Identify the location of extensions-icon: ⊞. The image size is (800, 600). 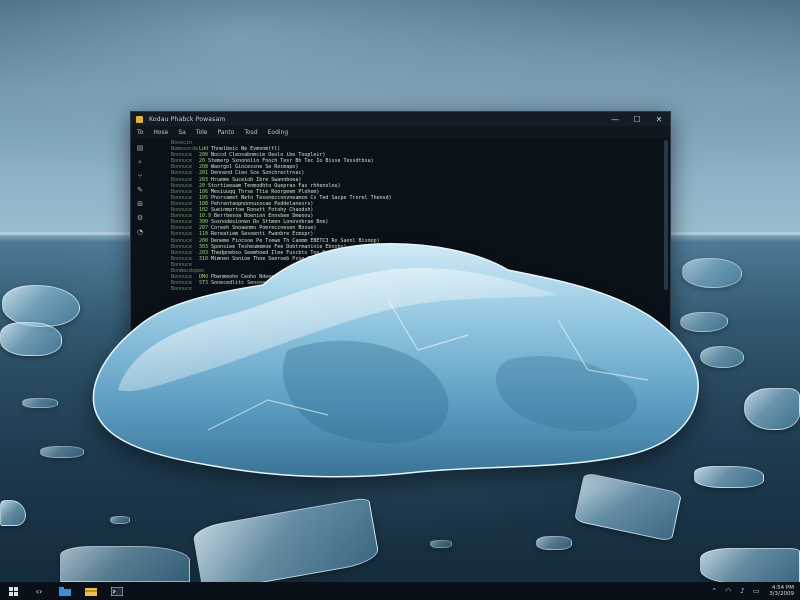
(140, 204).